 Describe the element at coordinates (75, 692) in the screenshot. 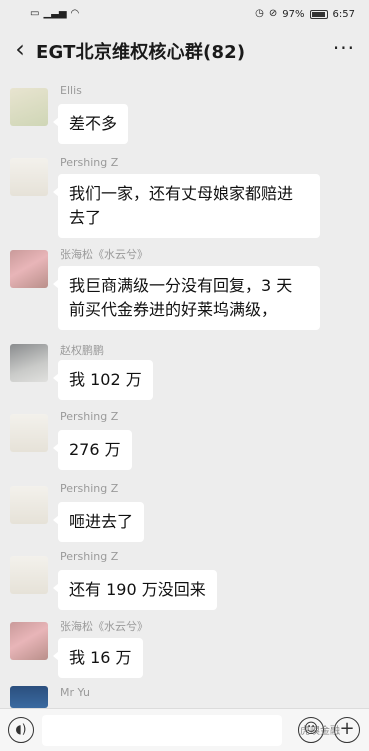

I see `sender-name: Mr Yu` at that location.